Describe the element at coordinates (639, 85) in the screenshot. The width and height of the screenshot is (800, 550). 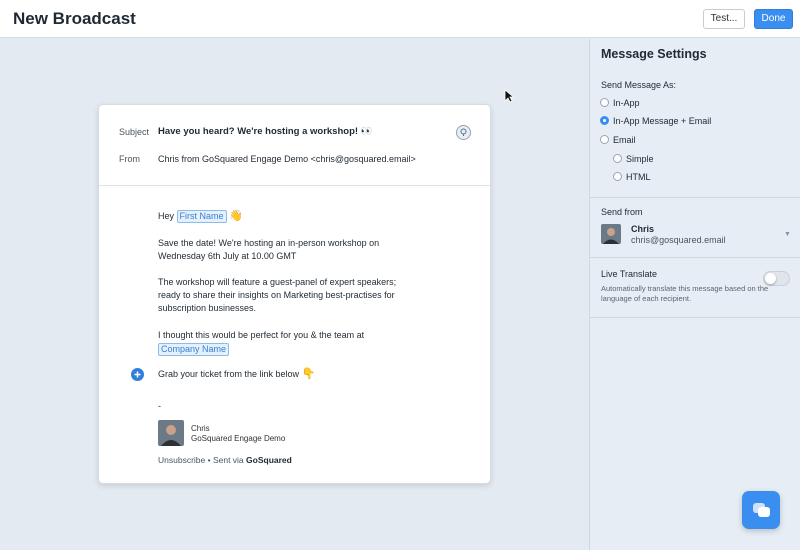
I see `send-as-label: Send Message As:` at that location.